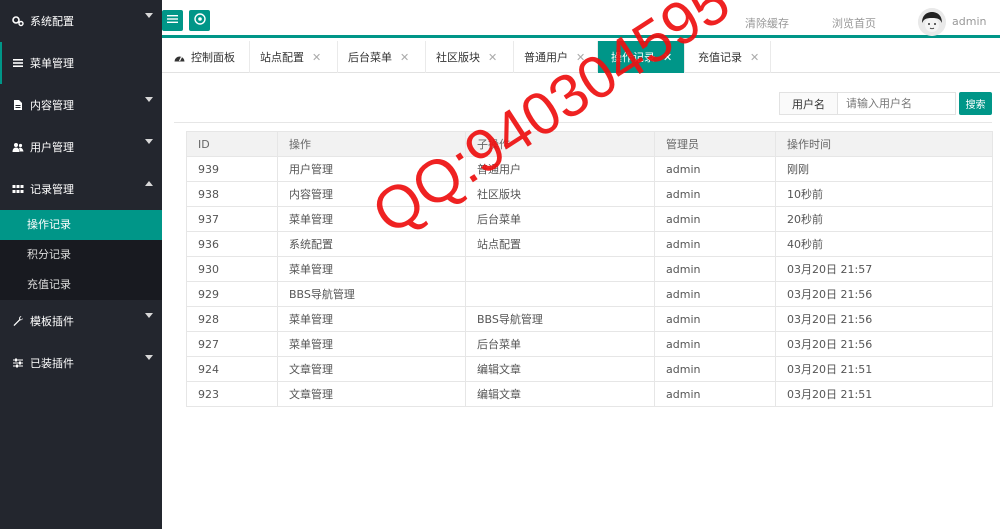 The width and height of the screenshot is (1000, 529). What do you see at coordinates (371, 144) in the screenshot?
I see `column-header-operation: 操作` at bounding box center [371, 144].